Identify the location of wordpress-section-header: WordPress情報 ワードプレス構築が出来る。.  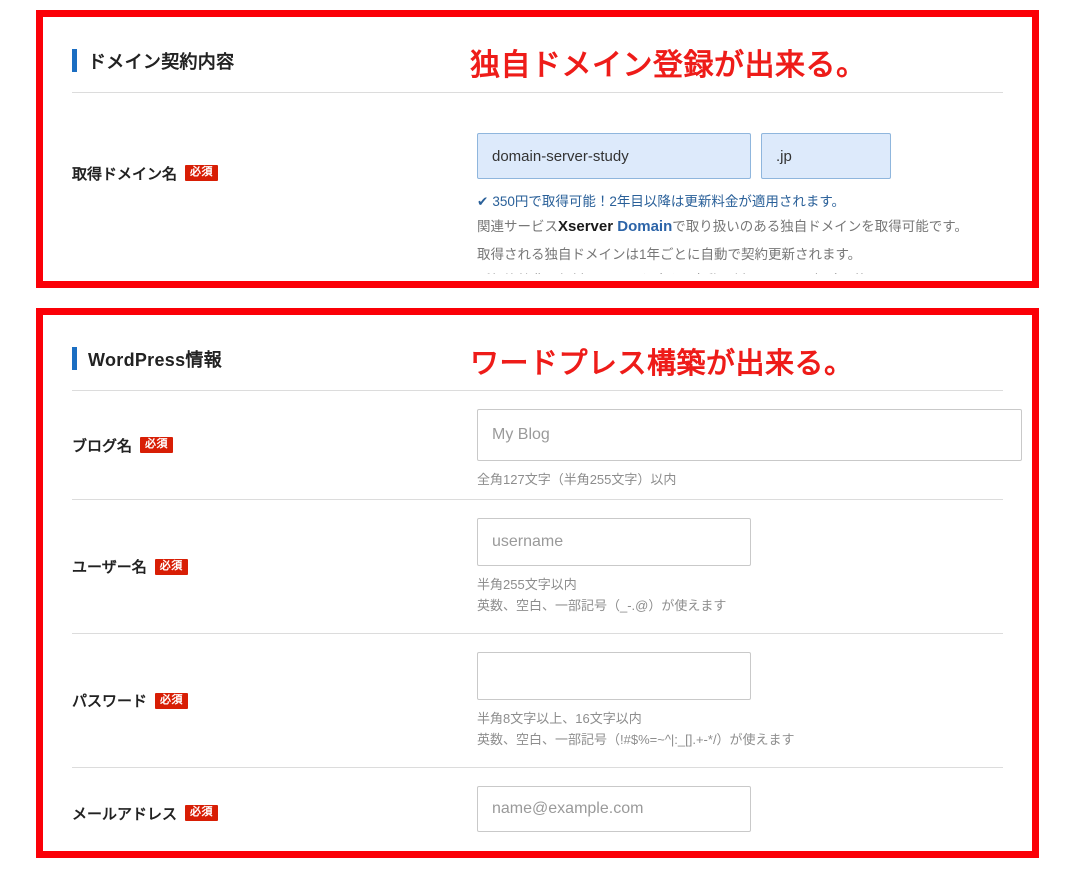
(537, 356).